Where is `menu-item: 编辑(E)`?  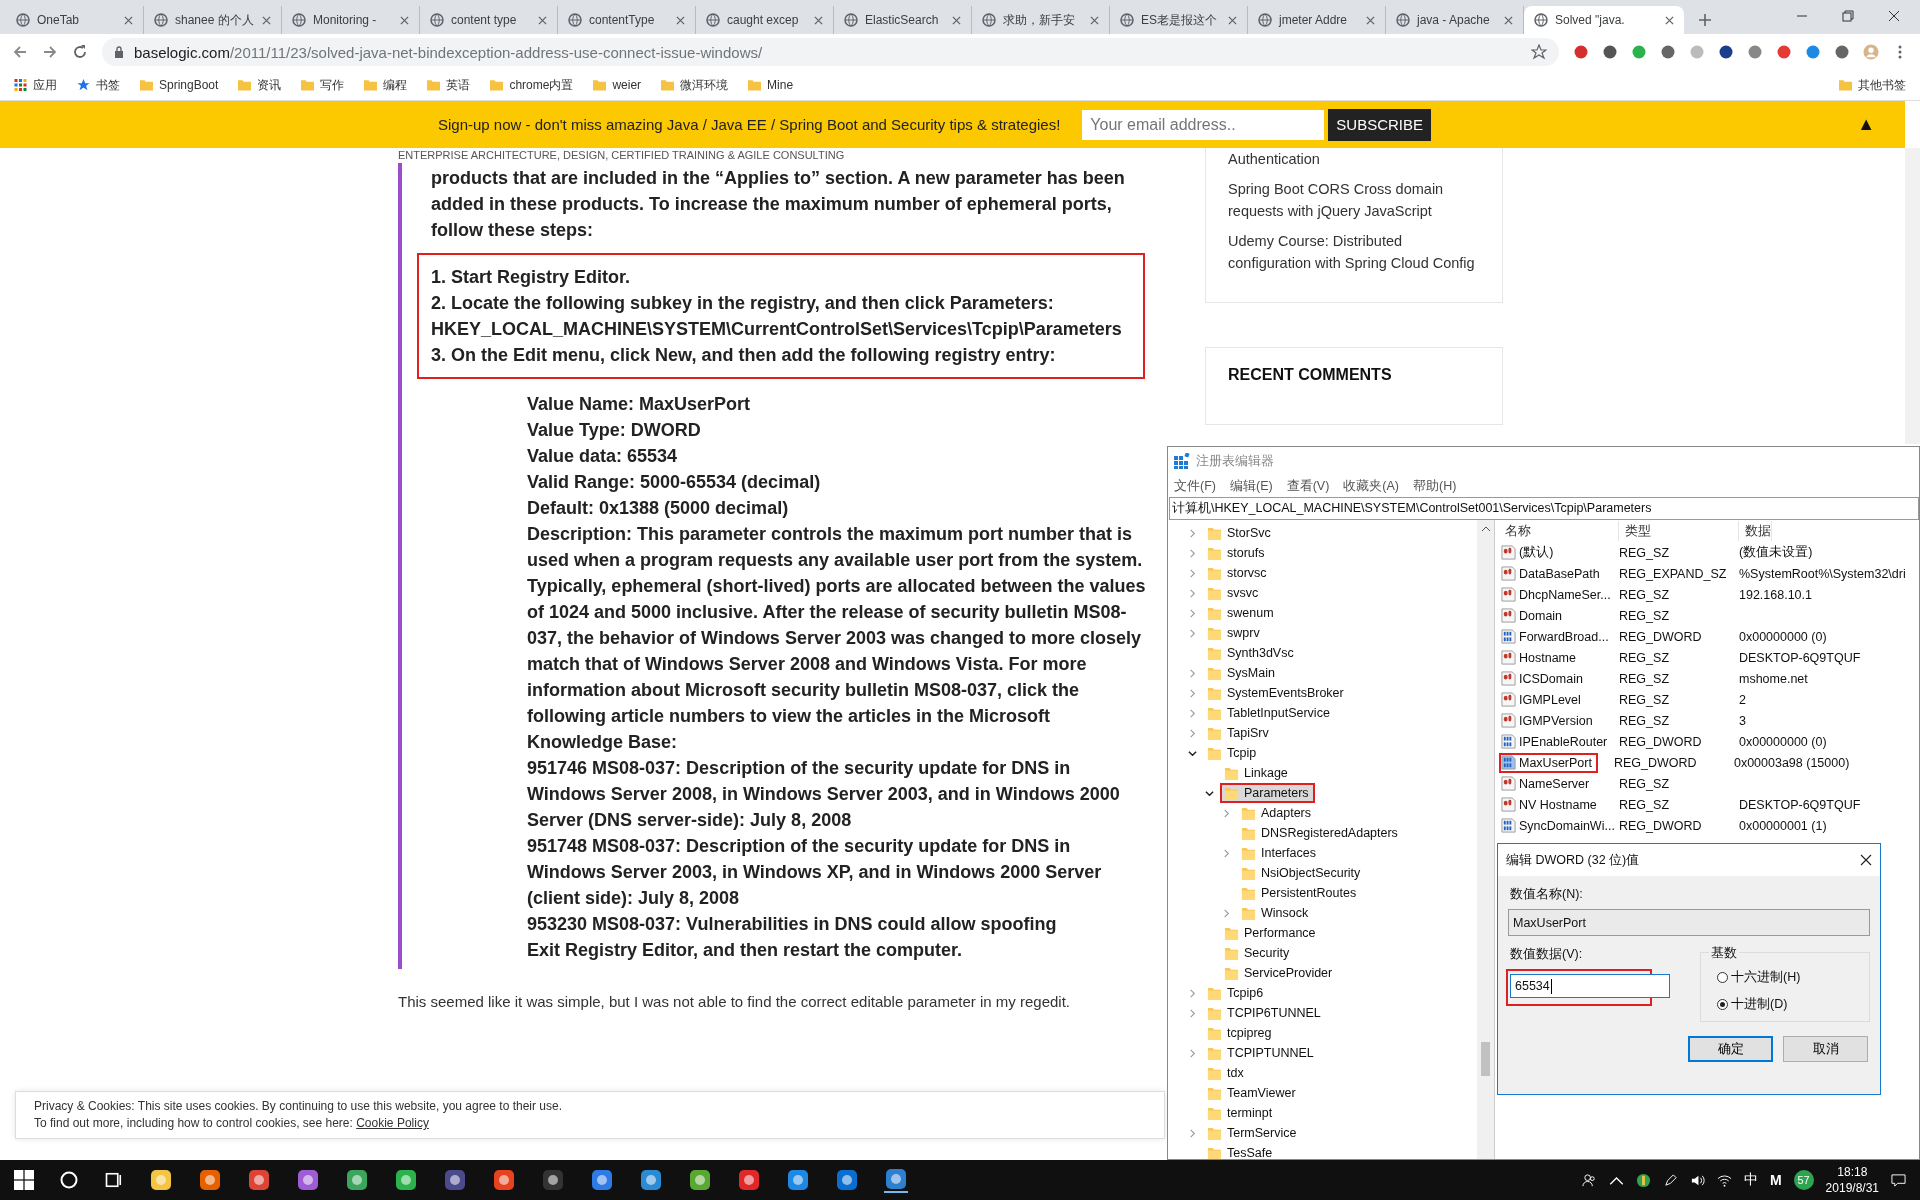
menu-item: 编辑(E) is located at coordinates (1251, 486).